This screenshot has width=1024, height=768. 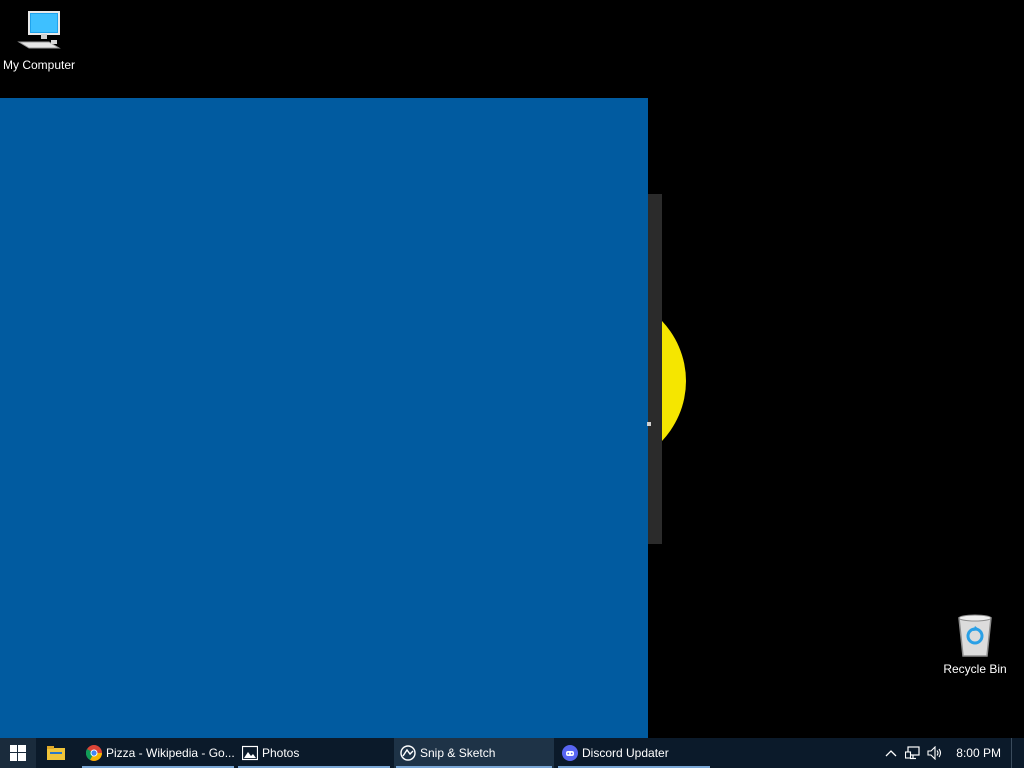 I want to click on show-desktop-button, so click(x=1014, y=753).